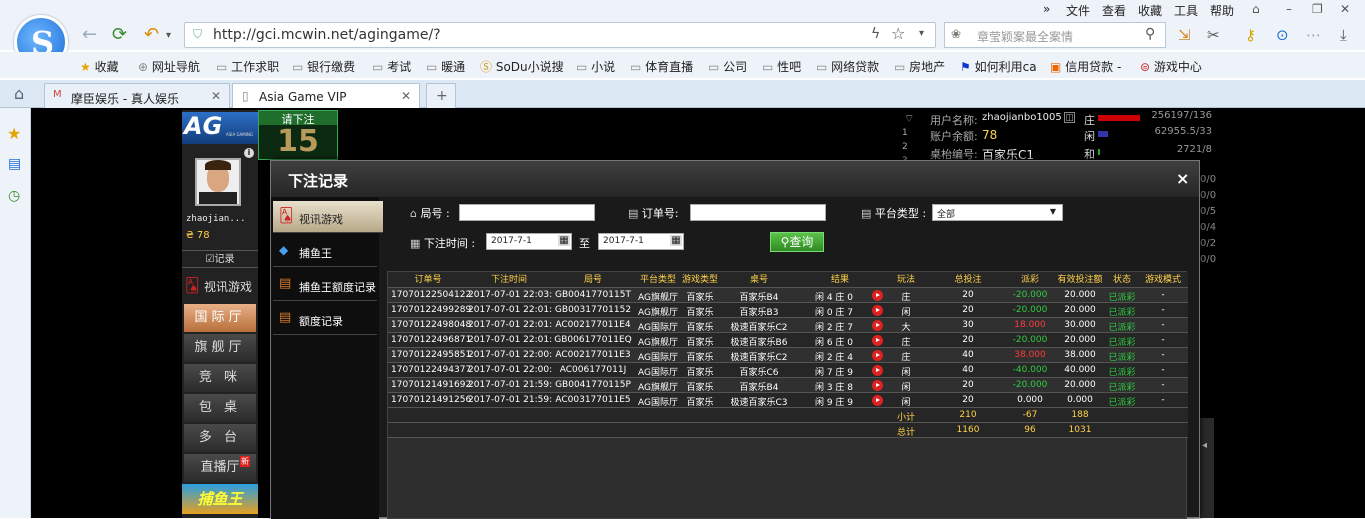 The height and width of the screenshot is (519, 1365). What do you see at coordinates (875, 34) in the screenshot?
I see `lightning-icon: ϟ` at bounding box center [875, 34].